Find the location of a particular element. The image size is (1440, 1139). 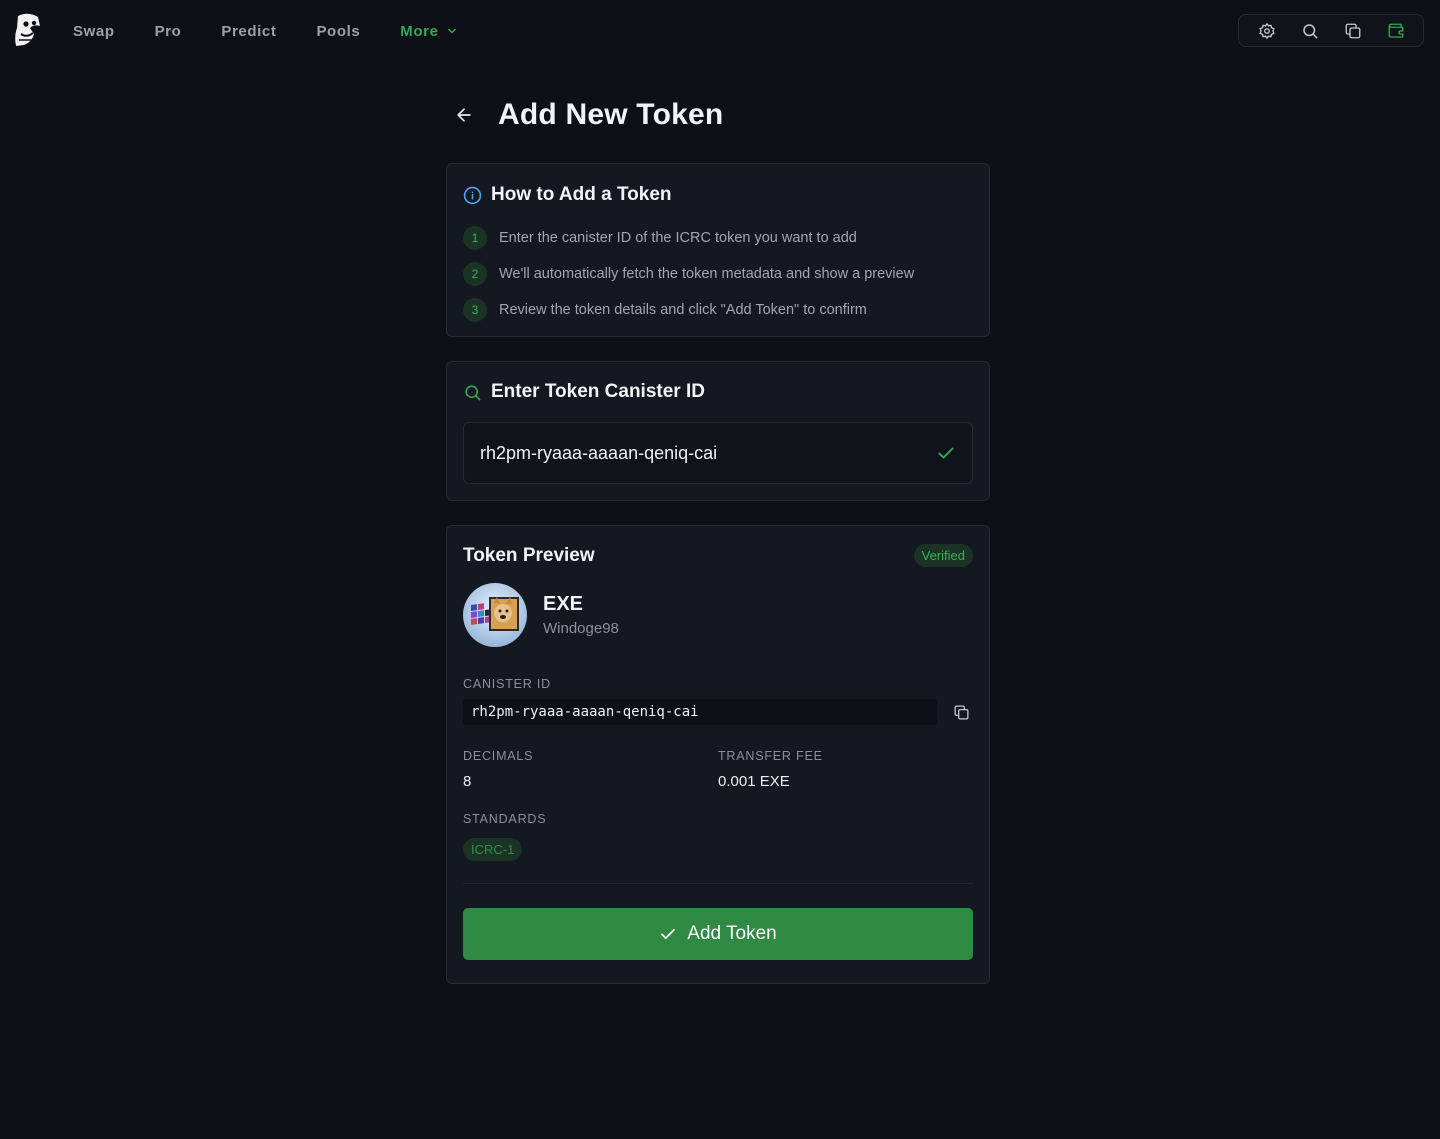

canister-id-row: rh2pm-ryaaa-aaaan-qeniq-cai is located at coordinates (718, 712).